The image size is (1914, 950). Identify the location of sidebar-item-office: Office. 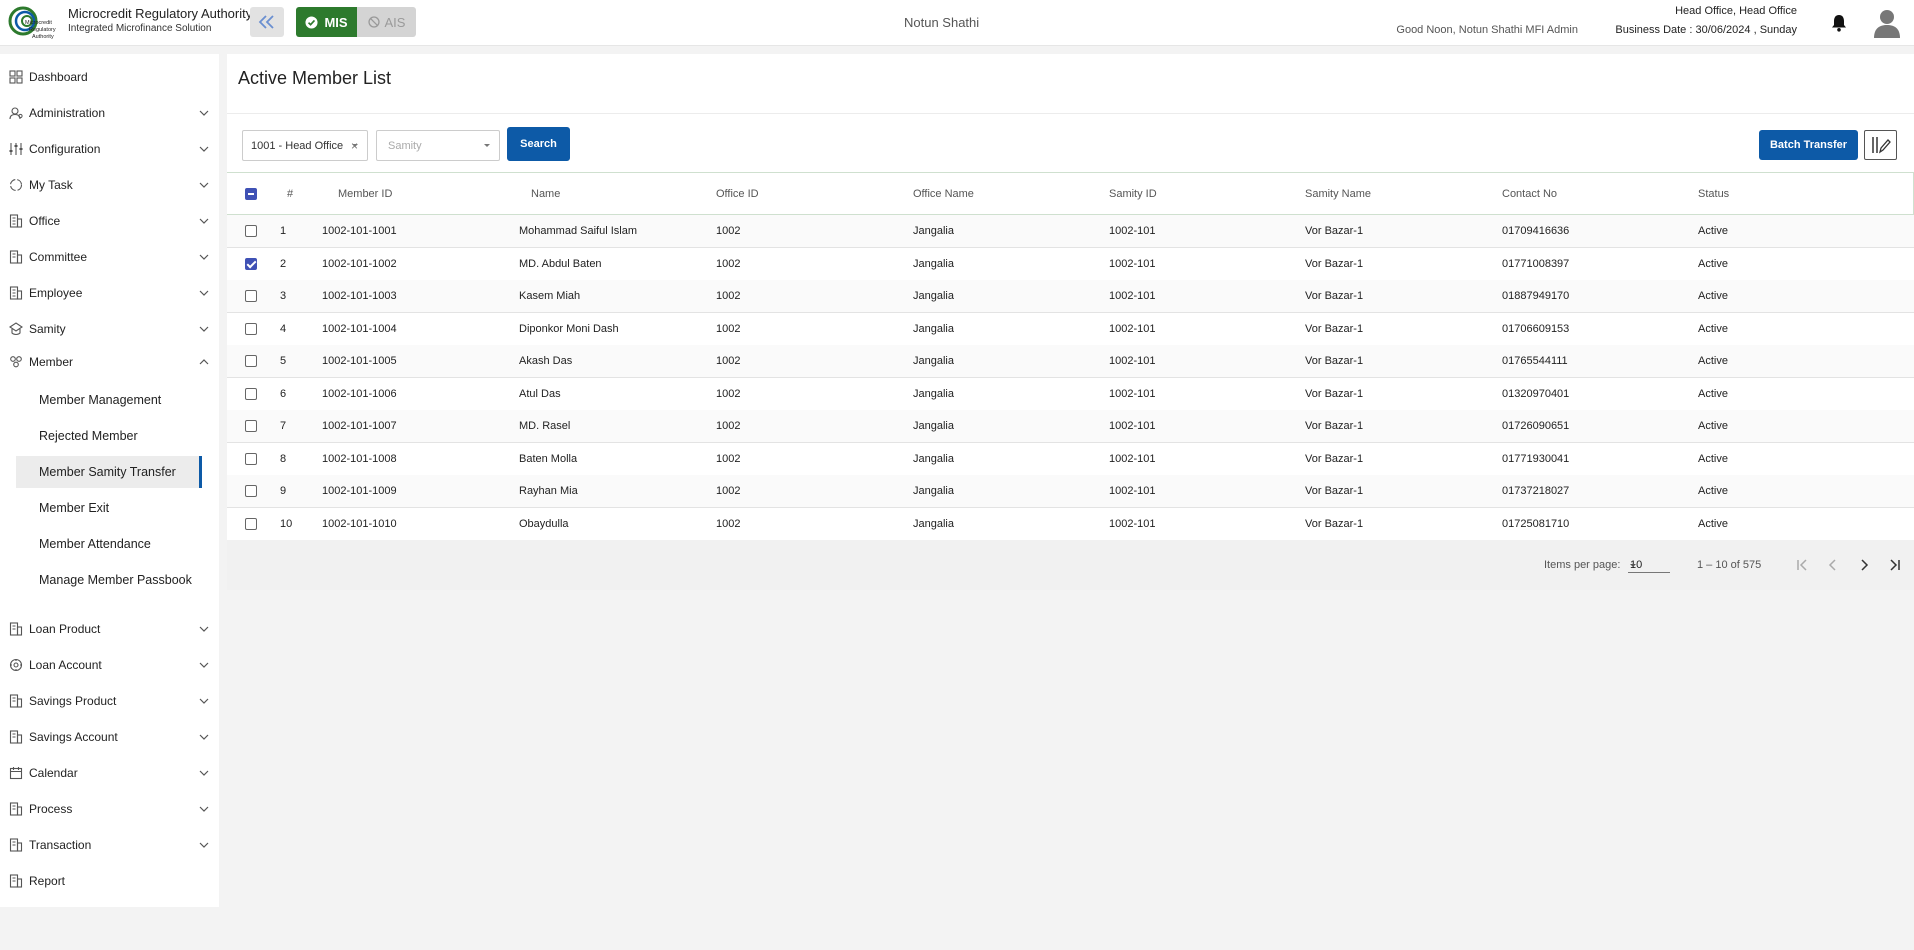
(109, 221).